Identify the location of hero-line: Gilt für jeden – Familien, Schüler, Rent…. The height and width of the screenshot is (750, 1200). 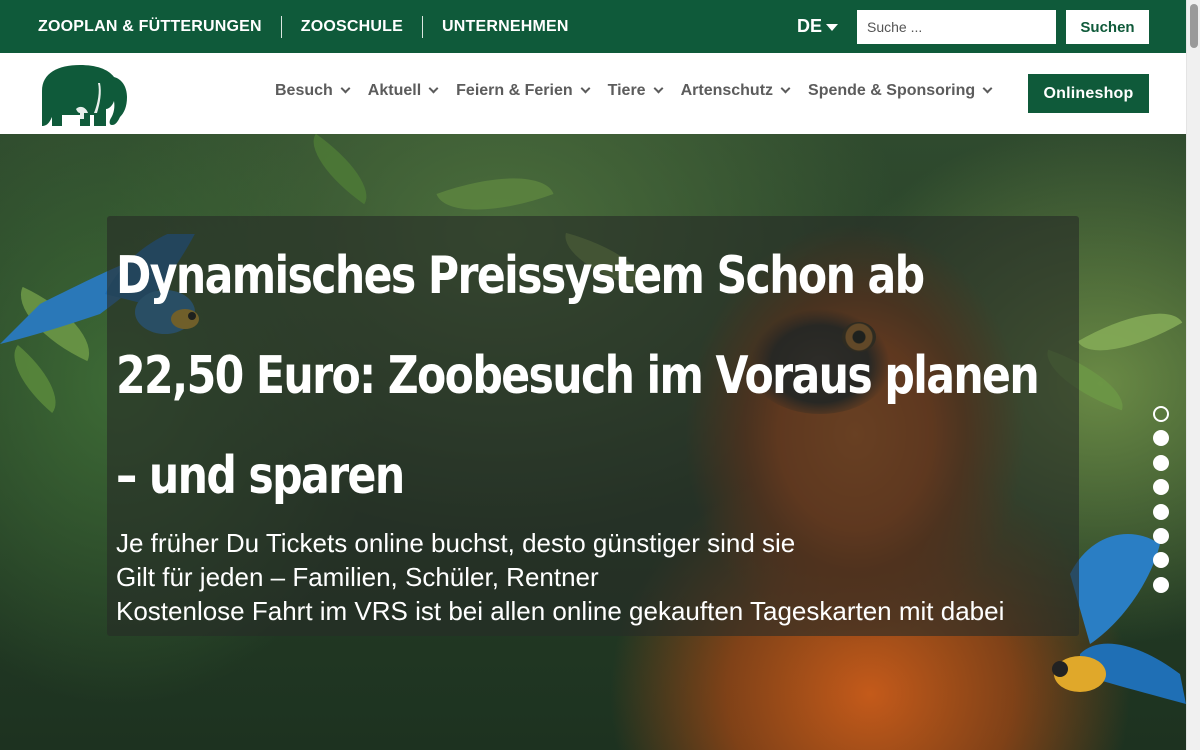
(357, 577).